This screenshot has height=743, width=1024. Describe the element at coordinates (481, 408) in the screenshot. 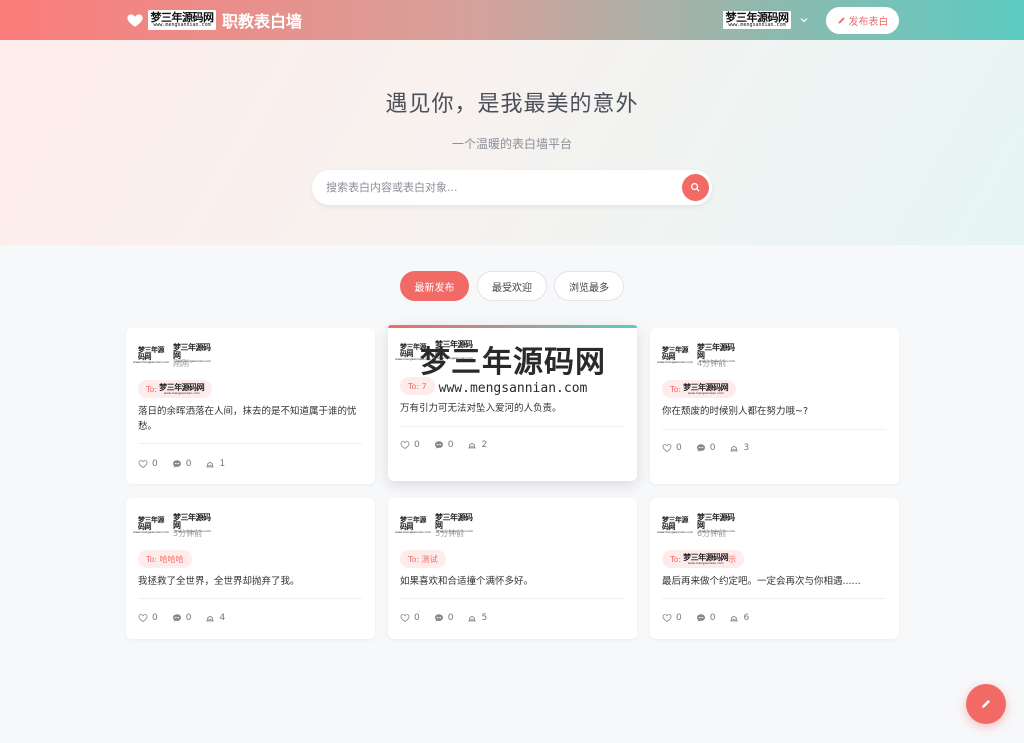

I see `confession-content: 万有引力可无法对坠入爱河的人负责。` at that location.